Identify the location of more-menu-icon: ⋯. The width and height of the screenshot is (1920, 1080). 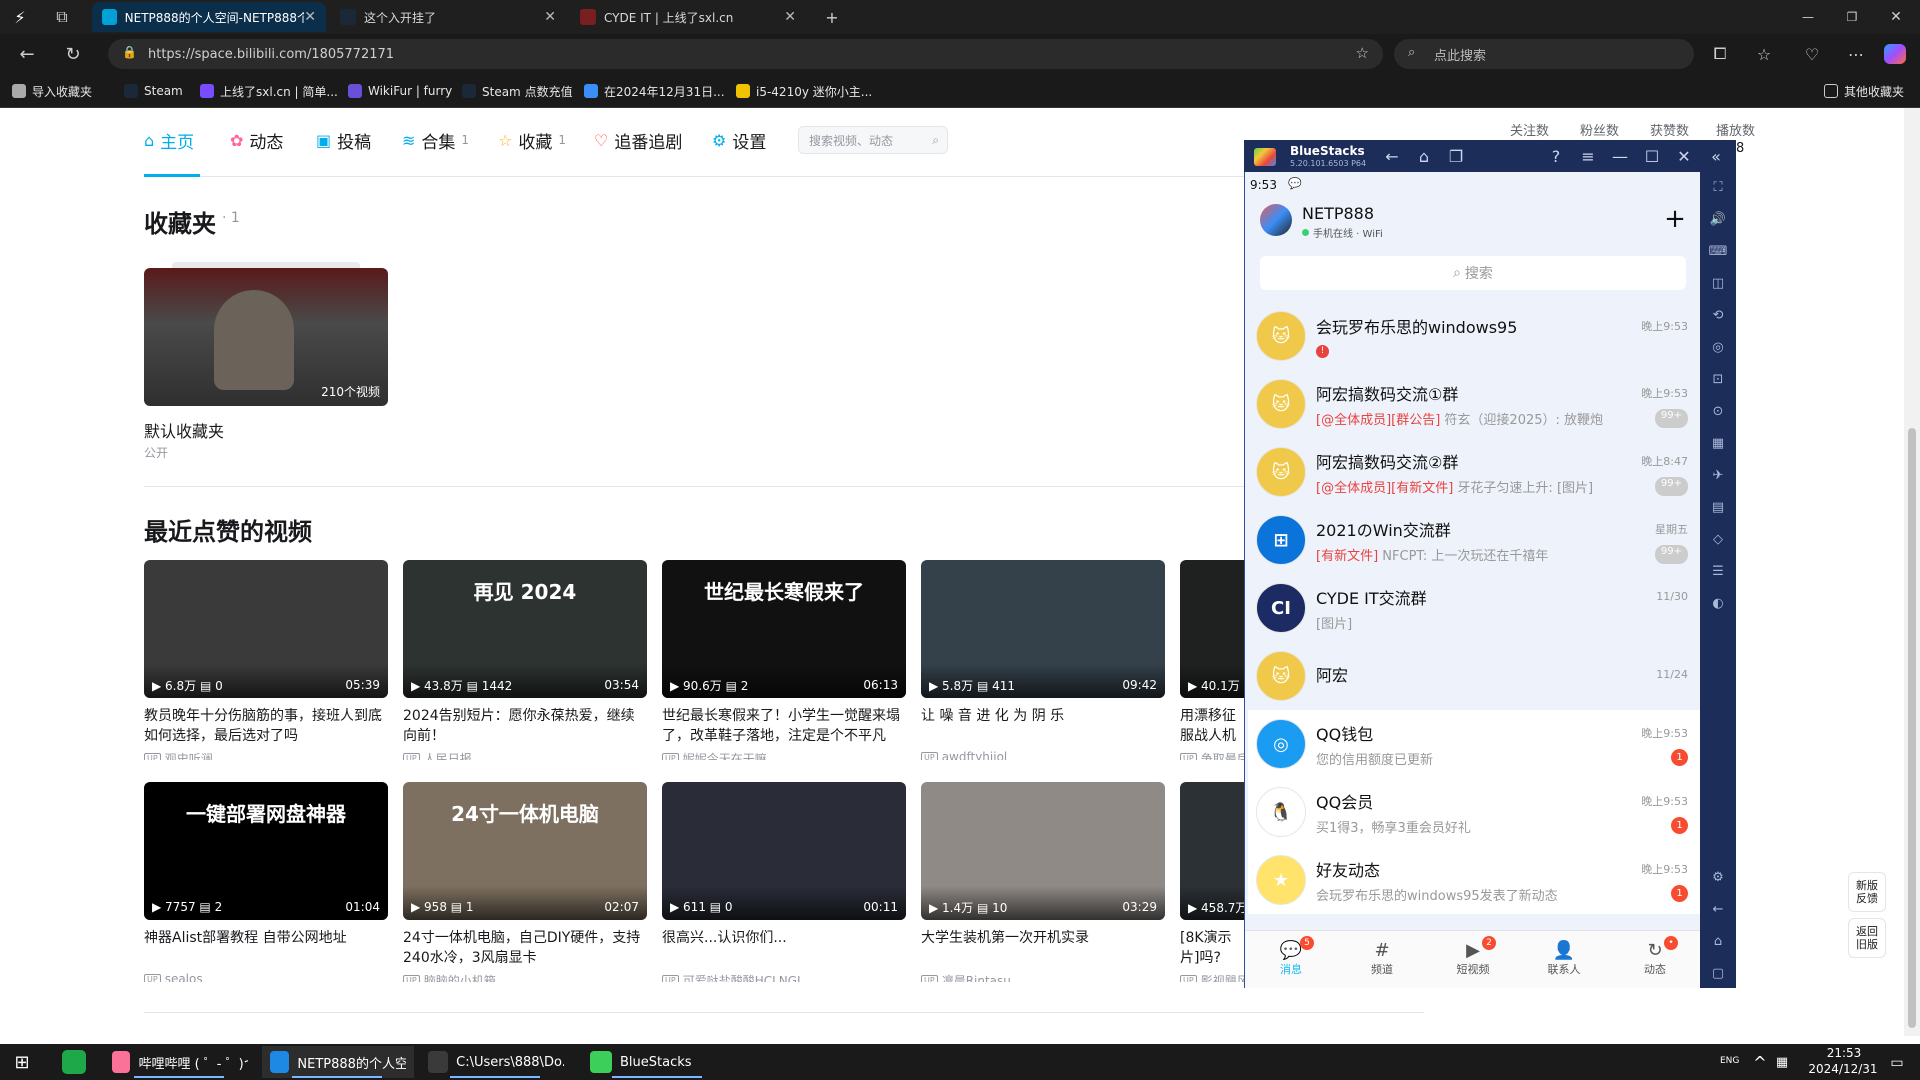
(1856, 54).